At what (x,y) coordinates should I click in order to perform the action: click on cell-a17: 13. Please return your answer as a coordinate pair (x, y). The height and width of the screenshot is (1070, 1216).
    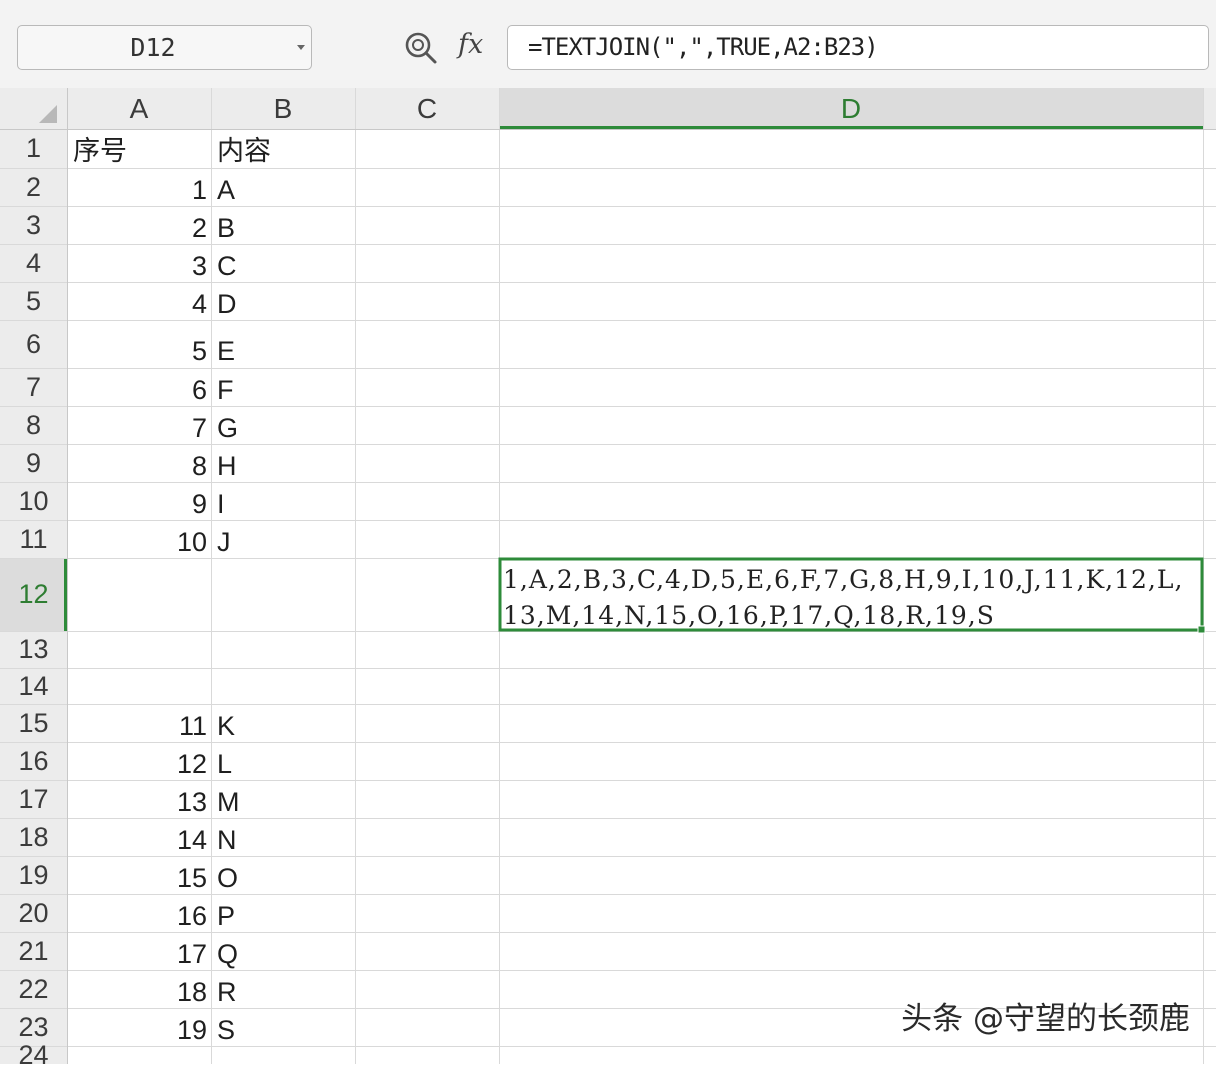
    Looking at the image, I should click on (137, 799).